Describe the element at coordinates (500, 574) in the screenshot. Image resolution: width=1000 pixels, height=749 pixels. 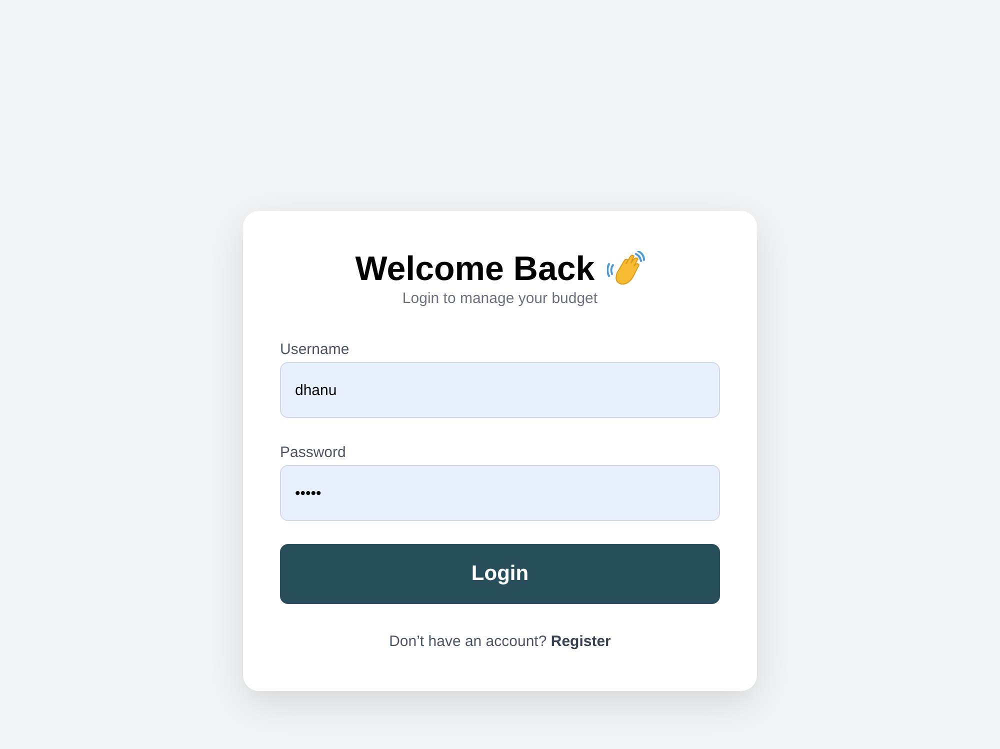
I see `login-button: Login` at that location.